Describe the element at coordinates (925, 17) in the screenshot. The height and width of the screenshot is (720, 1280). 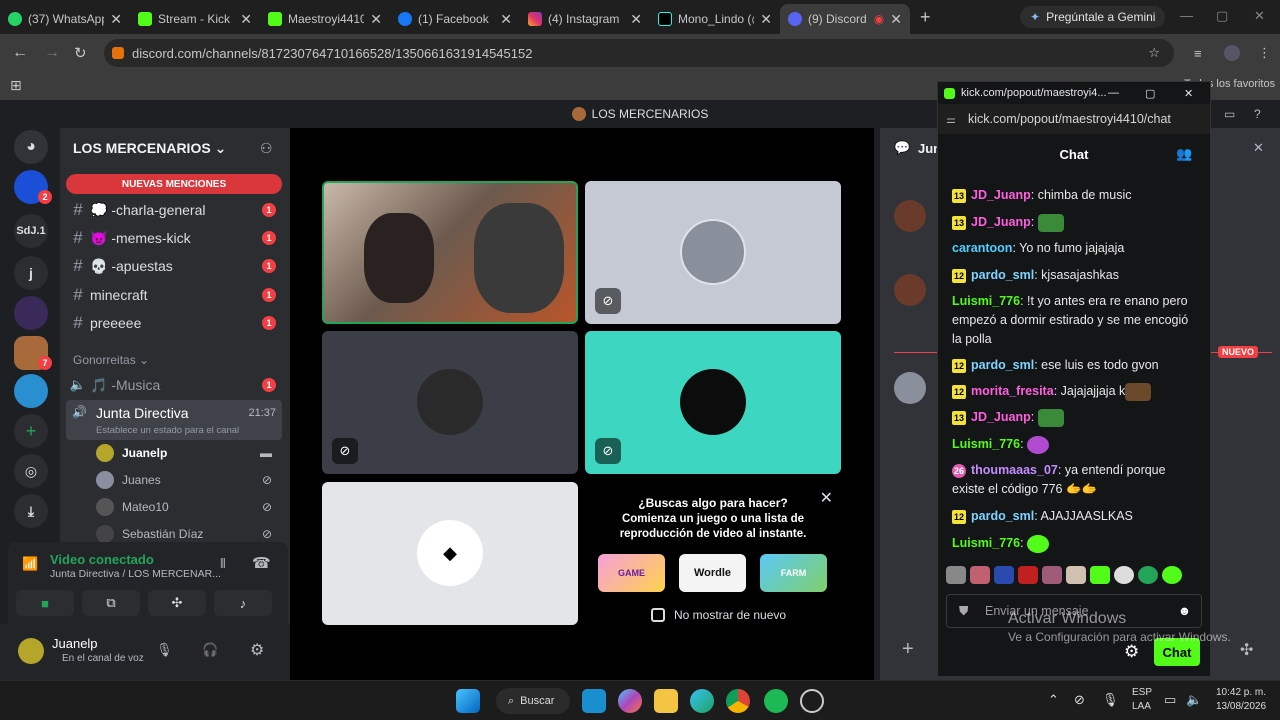
I see `new-tab-button: +` at that location.